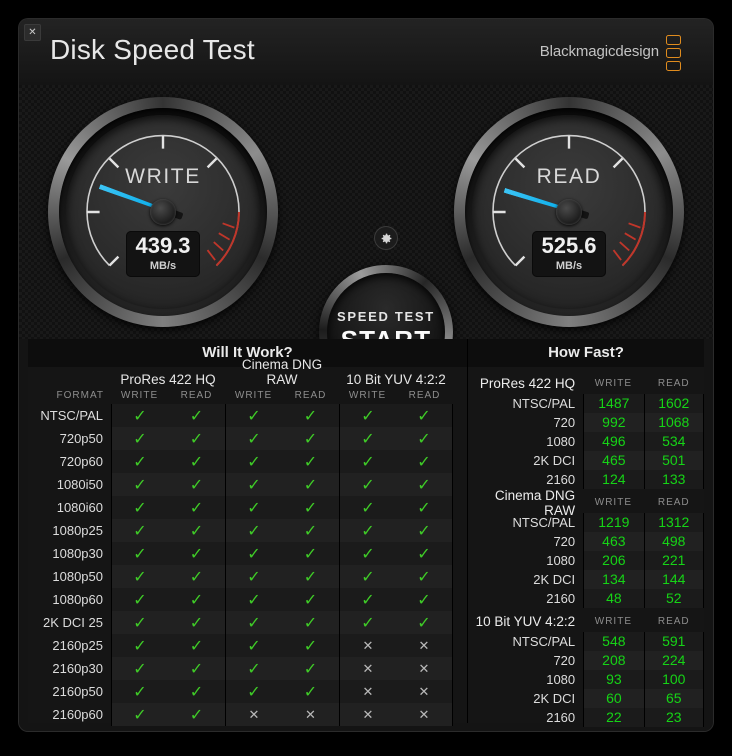 Image resolution: width=732 pixels, height=756 pixels. What do you see at coordinates (544, 403) in the screenshot?
I see `how-fast-row-label: NTSC/PAL` at bounding box center [544, 403].